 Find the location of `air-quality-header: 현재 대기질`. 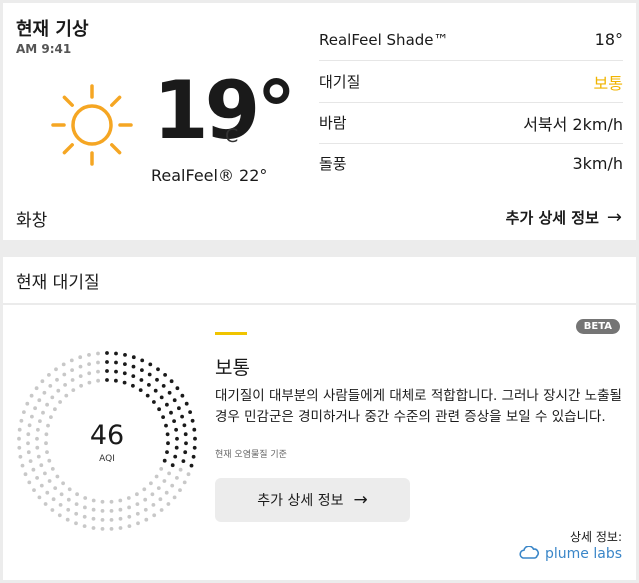

air-quality-header: 현재 대기질 is located at coordinates (319, 281).